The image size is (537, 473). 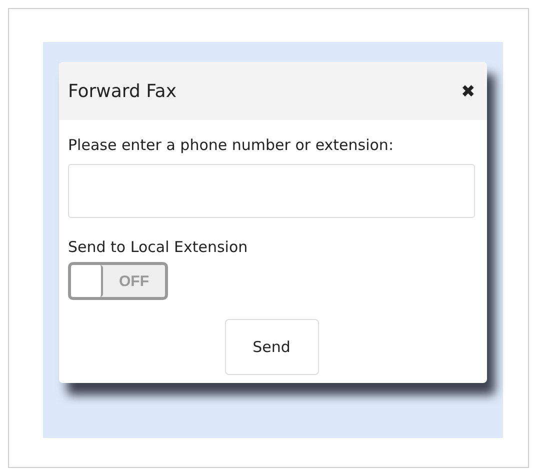 I want to click on phone-input-field, so click(x=271, y=191).